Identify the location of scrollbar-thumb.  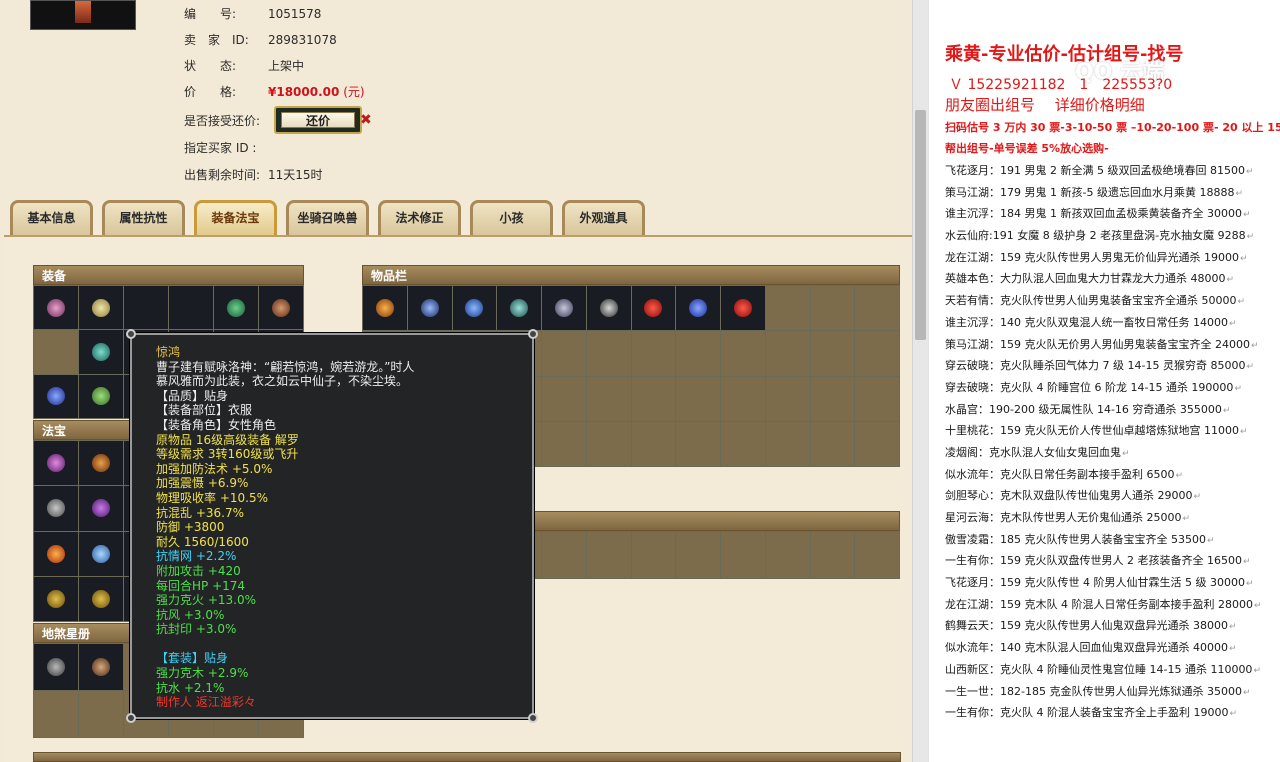
(920, 225).